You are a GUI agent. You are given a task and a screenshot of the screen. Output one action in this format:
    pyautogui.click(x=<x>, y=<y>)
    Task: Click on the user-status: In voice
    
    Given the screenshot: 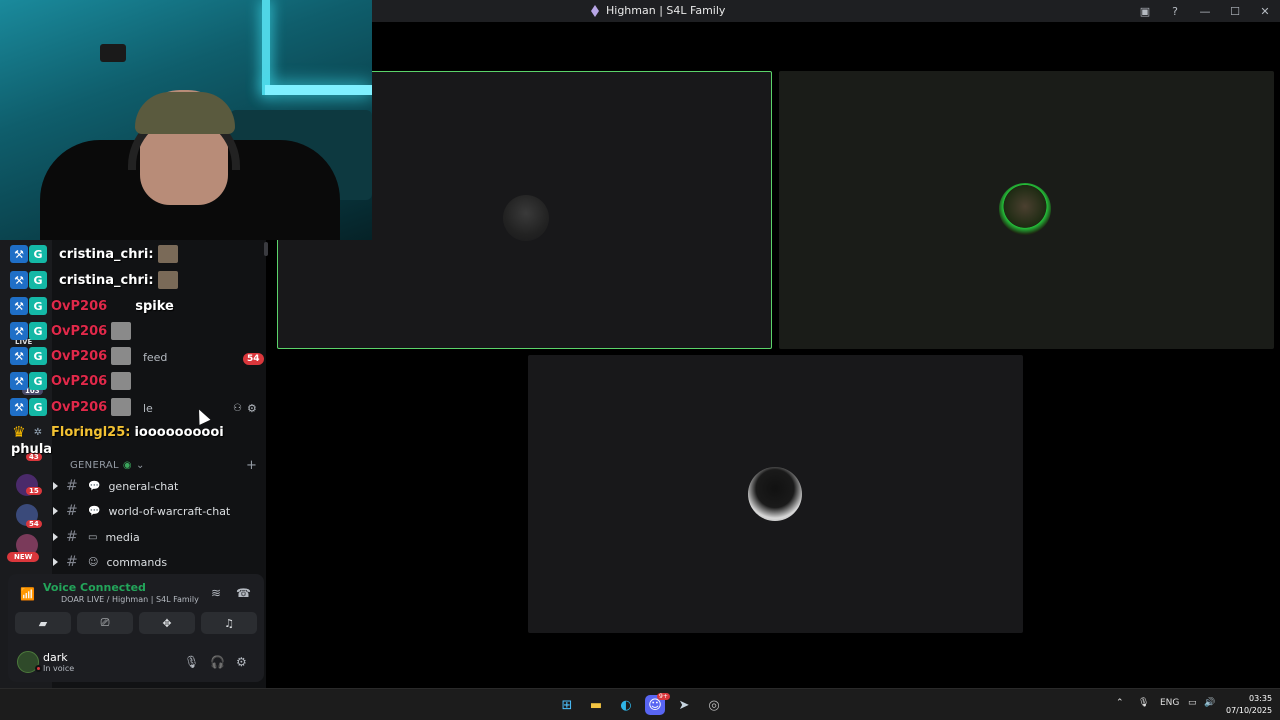 What is the action you would take?
    pyautogui.click(x=59, y=668)
    